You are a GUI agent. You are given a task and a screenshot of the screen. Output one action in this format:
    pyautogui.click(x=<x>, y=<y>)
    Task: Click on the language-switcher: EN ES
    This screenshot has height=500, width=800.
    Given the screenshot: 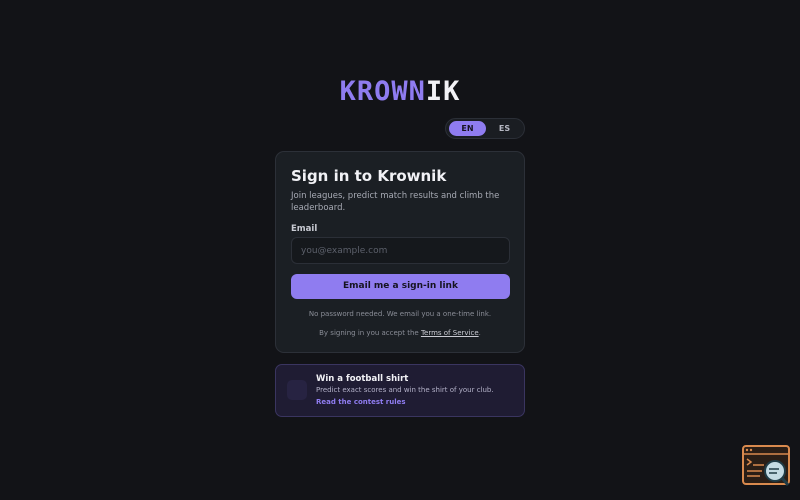 What is the action you would take?
    pyautogui.click(x=485, y=128)
    